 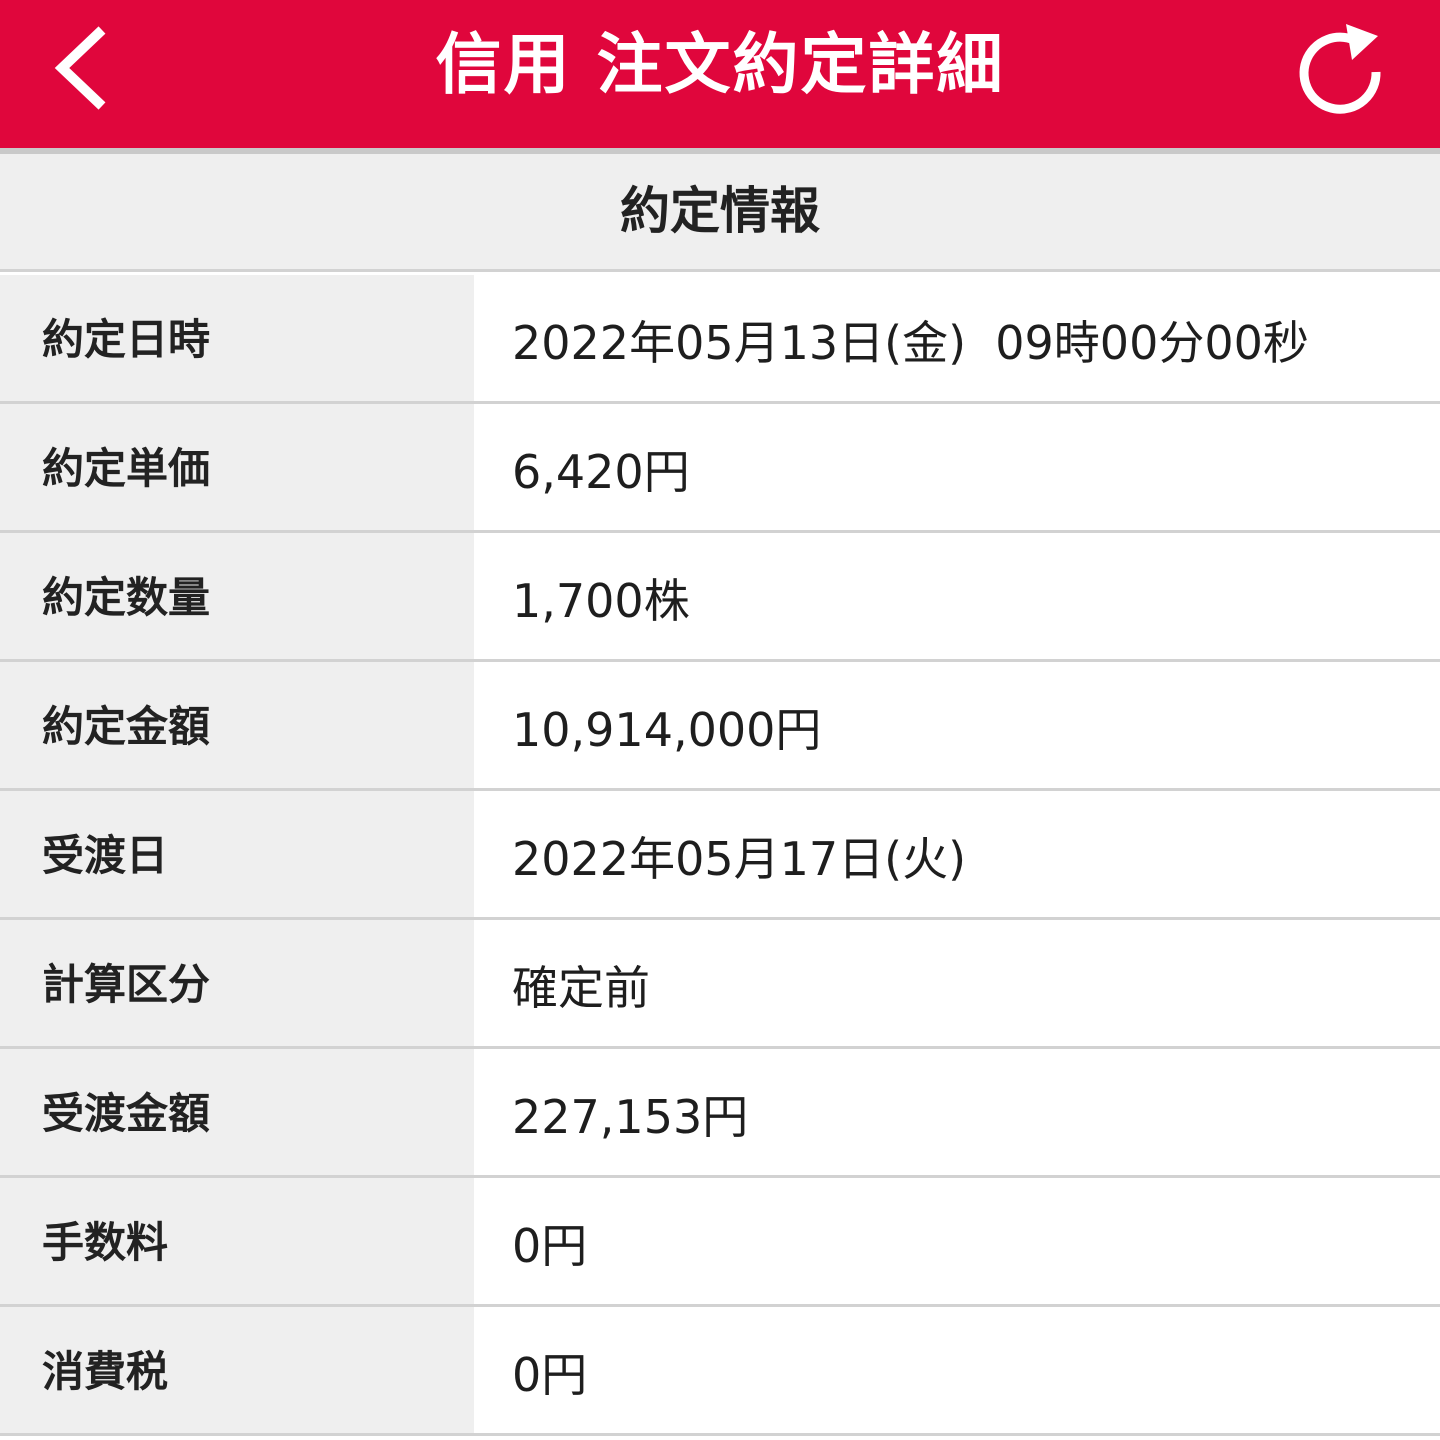 What do you see at coordinates (957, 338) in the screenshot?
I see `row-value: 2022年05月13日(金) 09時00分00秒` at bounding box center [957, 338].